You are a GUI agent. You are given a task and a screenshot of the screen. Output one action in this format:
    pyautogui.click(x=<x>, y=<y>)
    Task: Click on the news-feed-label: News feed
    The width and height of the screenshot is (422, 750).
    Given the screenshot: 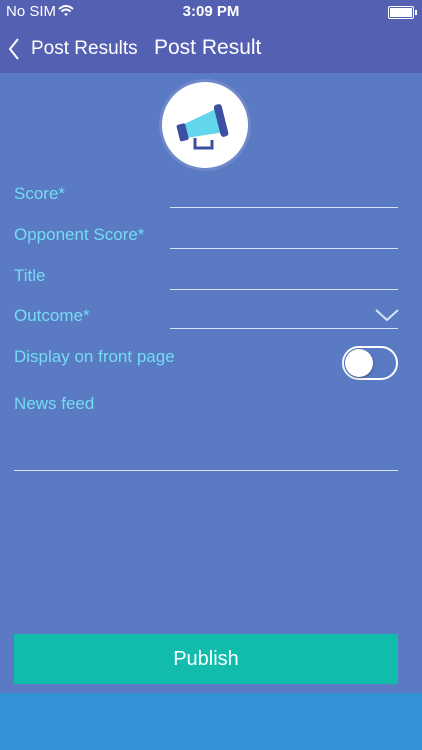 What is the action you would take?
    pyautogui.click(x=54, y=403)
    